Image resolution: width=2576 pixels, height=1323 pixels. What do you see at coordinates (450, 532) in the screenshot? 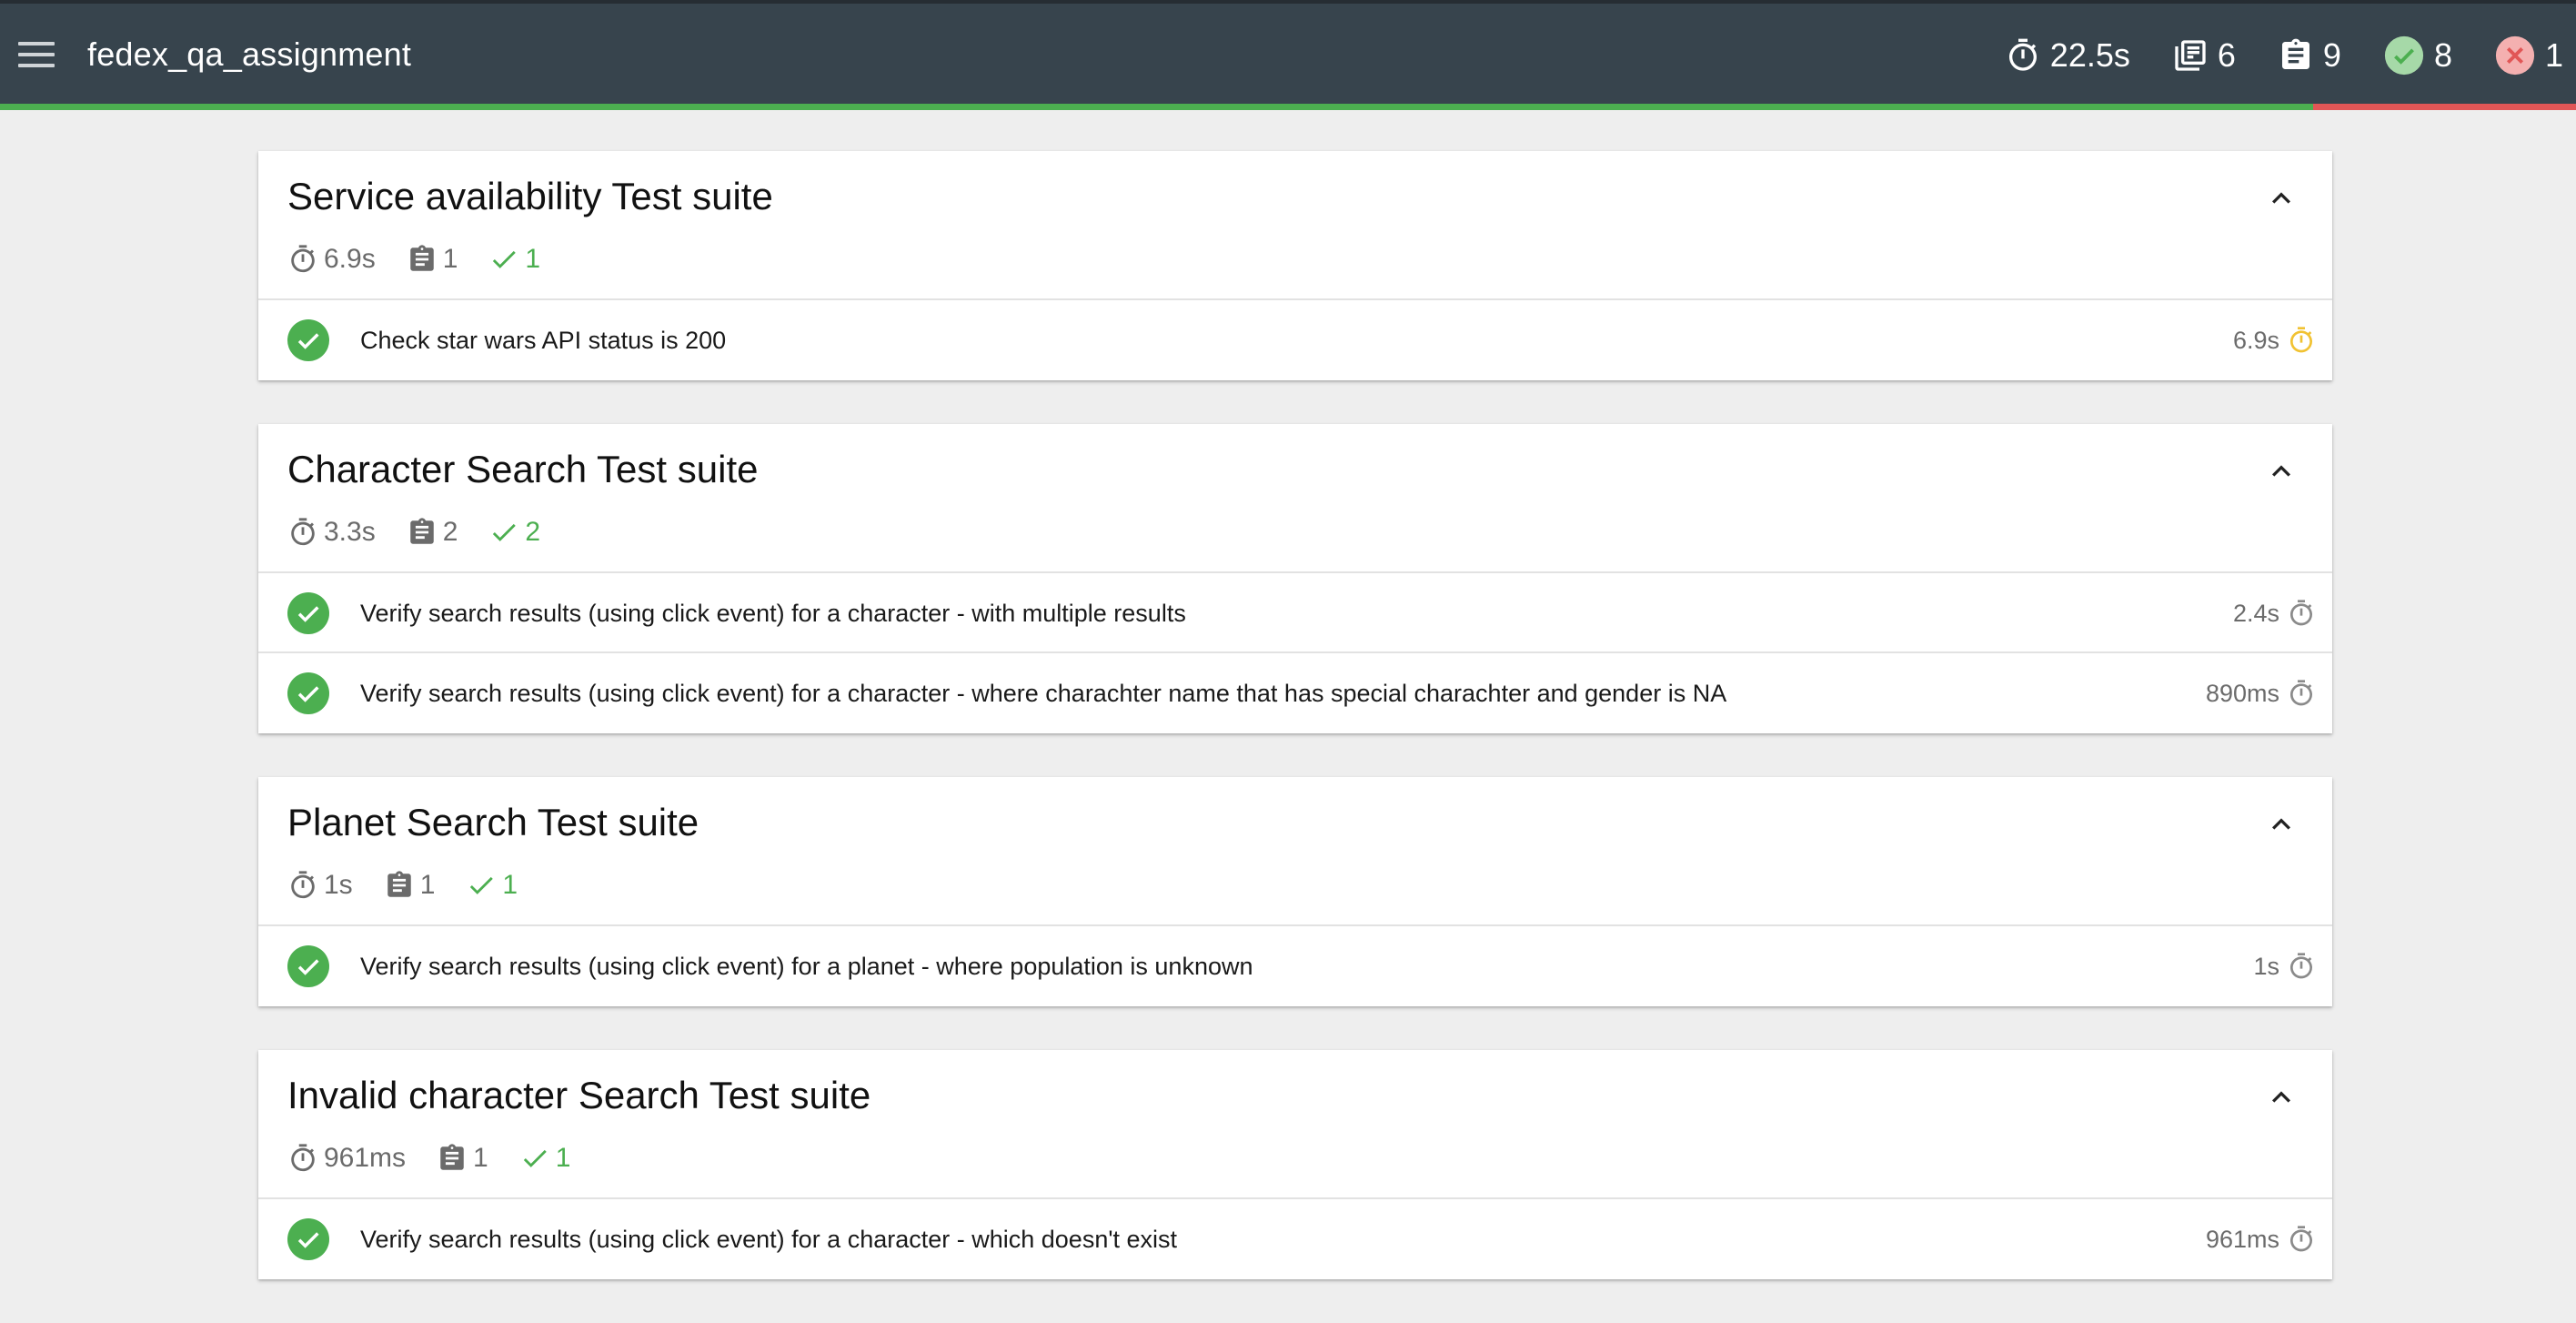
I see `suite-test-count-value: 2` at bounding box center [450, 532].